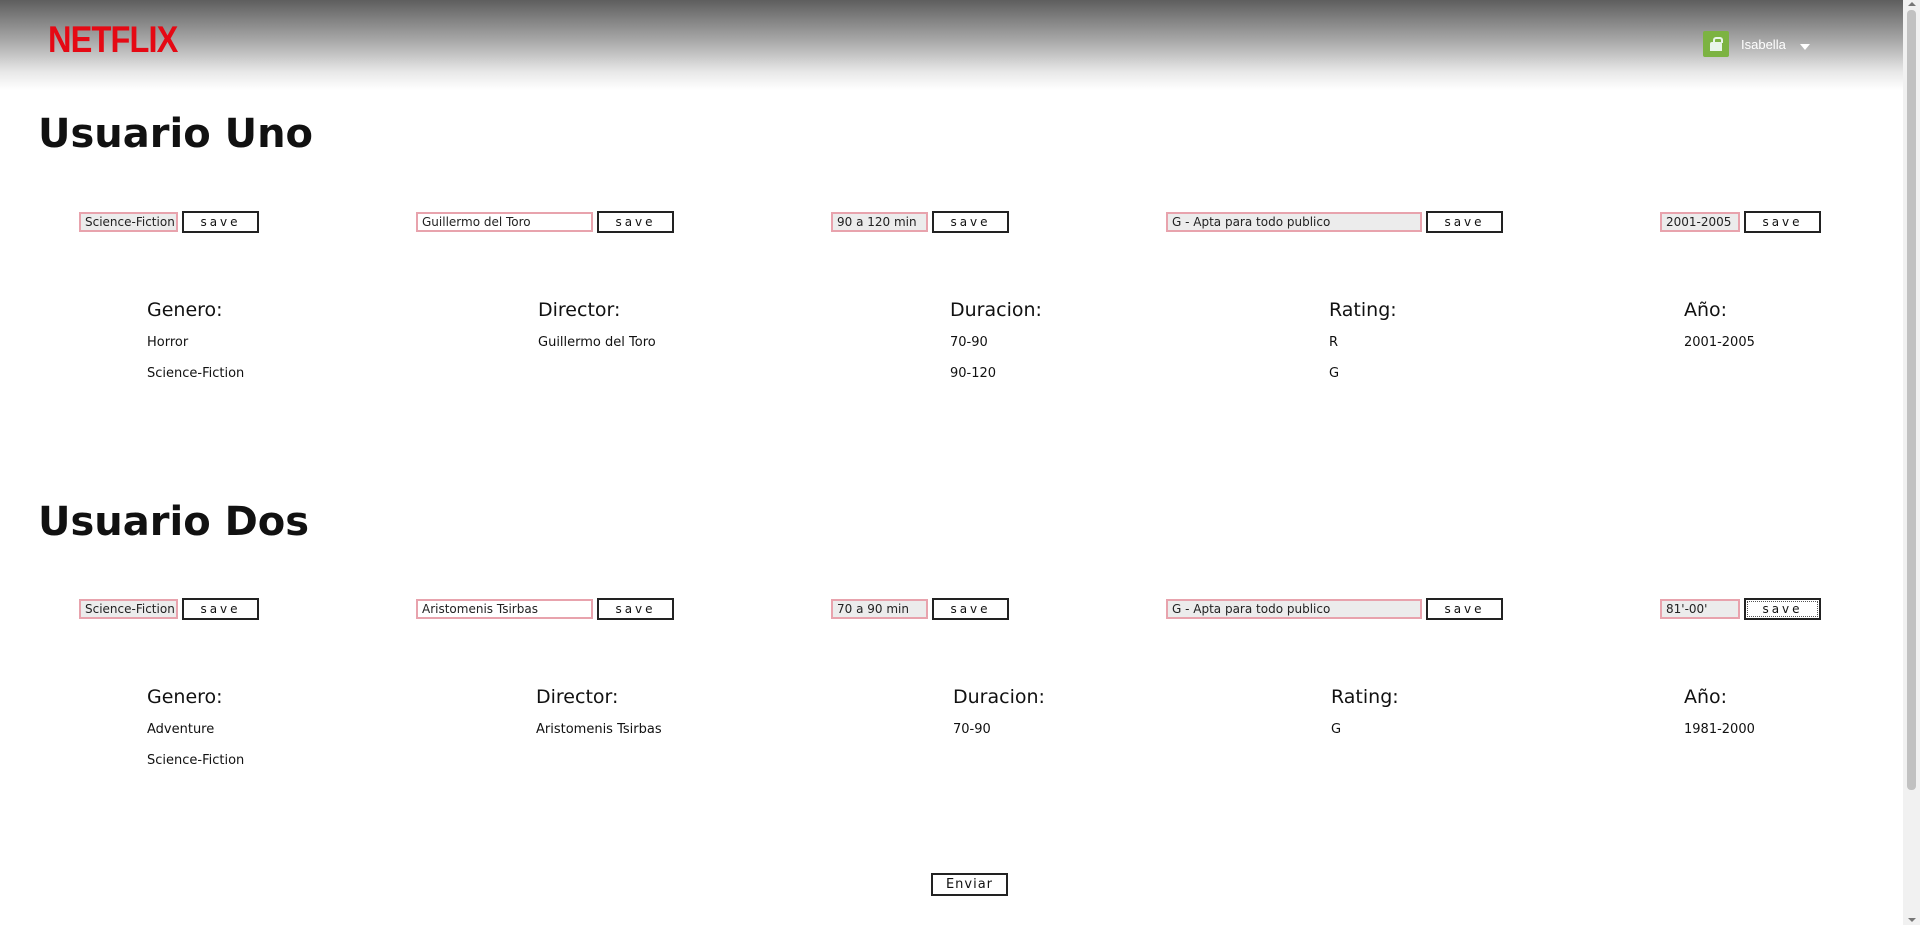 This screenshot has height=925, width=1920. What do you see at coordinates (996, 347) in the screenshot?
I see `duracion-column: Duracion: 70-90 90-120` at bounding box center [996, 347].